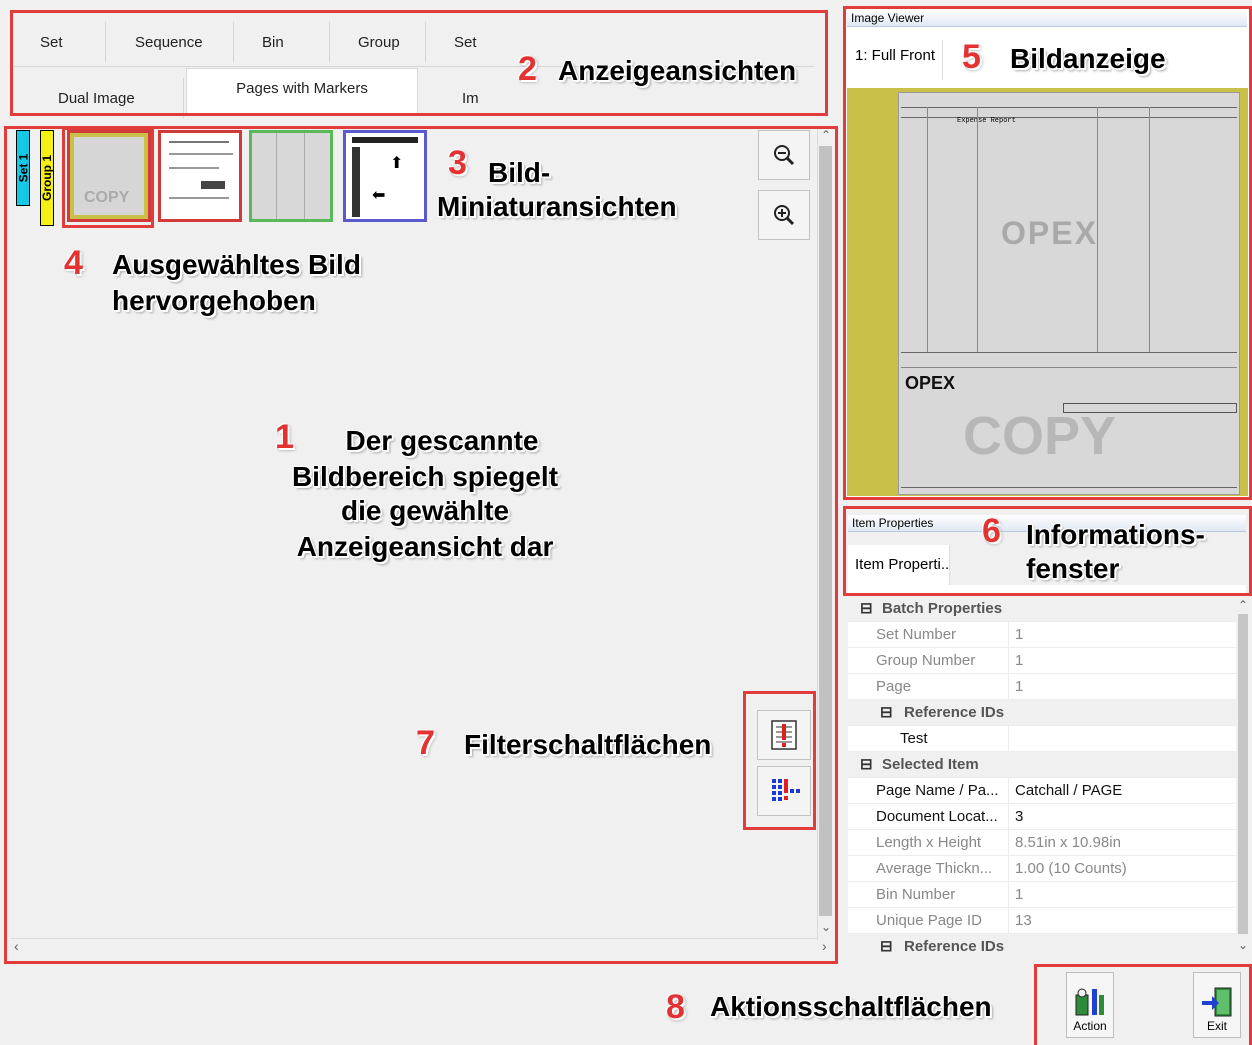 The image size is (1252, 1045). Describe the element at coordinates (916, 894) in the screenshot. I see `property-key: Bin Number` at that location.